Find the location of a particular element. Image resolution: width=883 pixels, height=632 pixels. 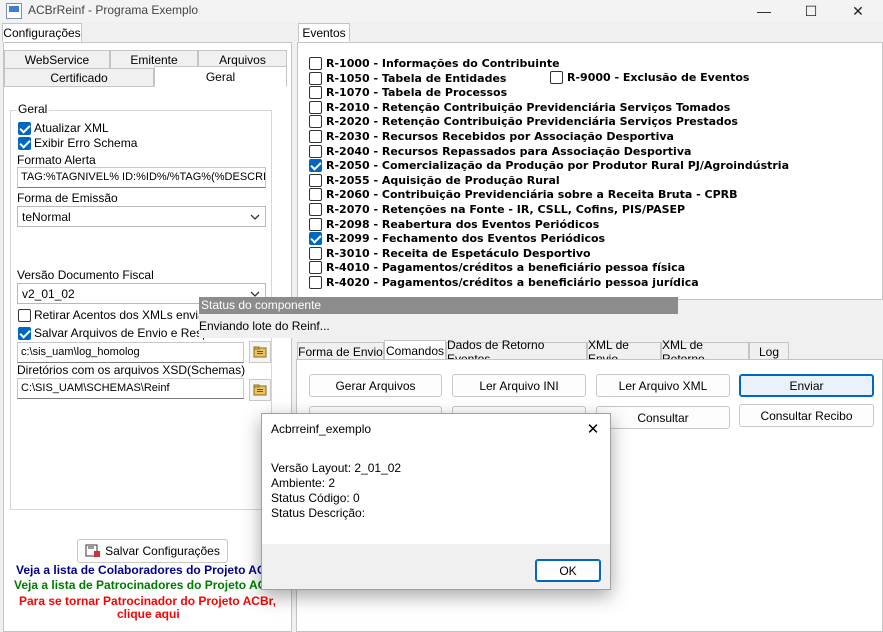

dialog-line-ambiente: Ambiente: 2 is located at coordinates (303, 483).